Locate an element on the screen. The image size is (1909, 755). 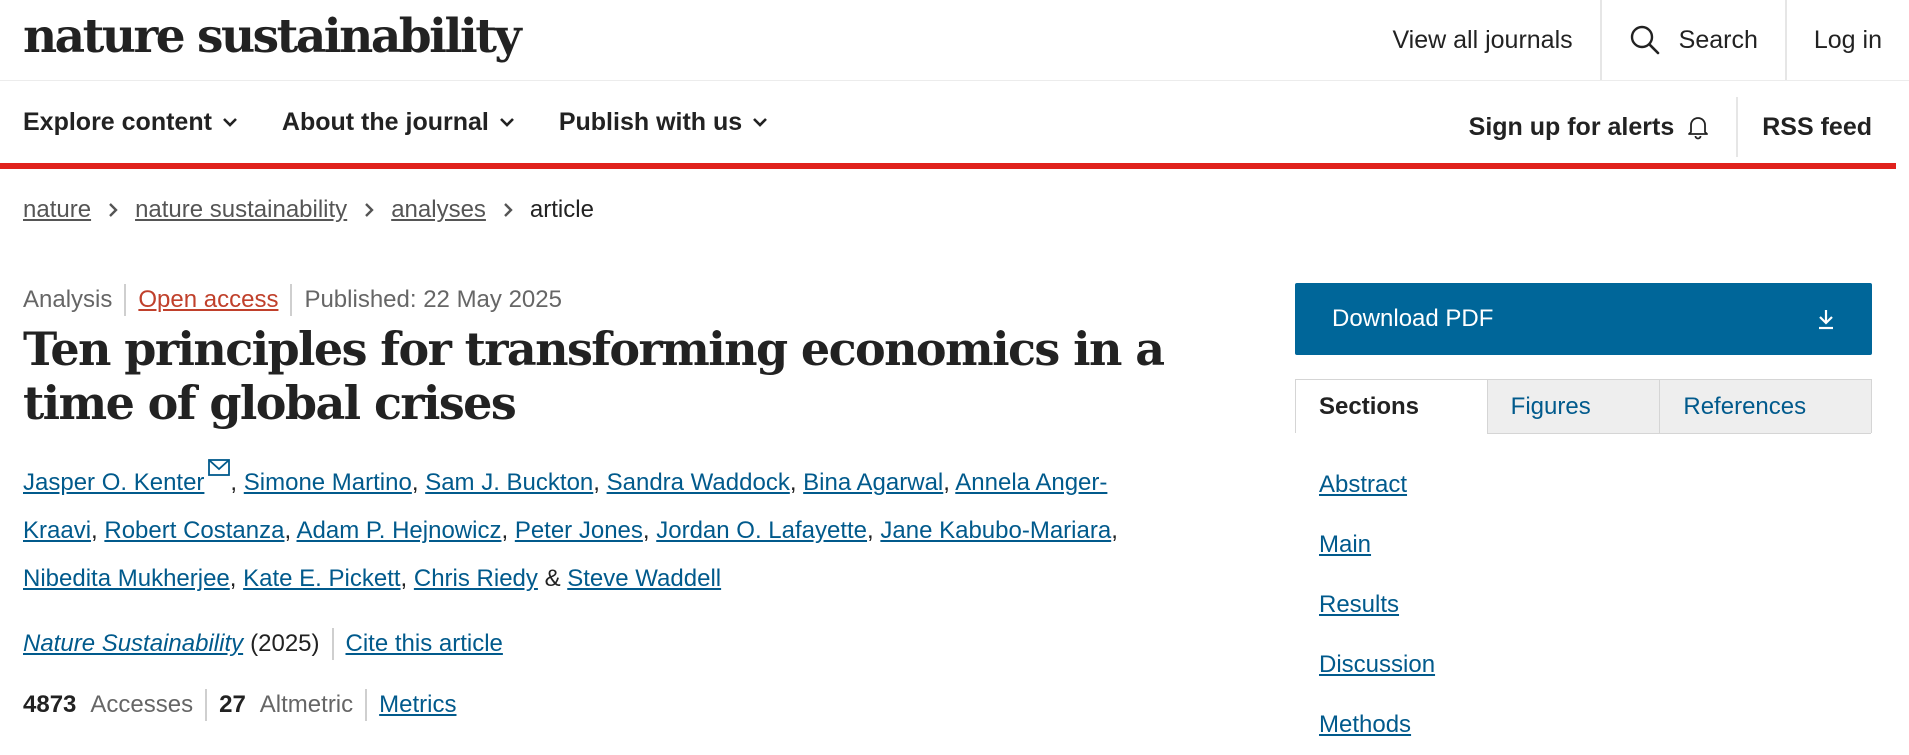
cite-article-link: Cite this article is located at coordinates (424, 644).